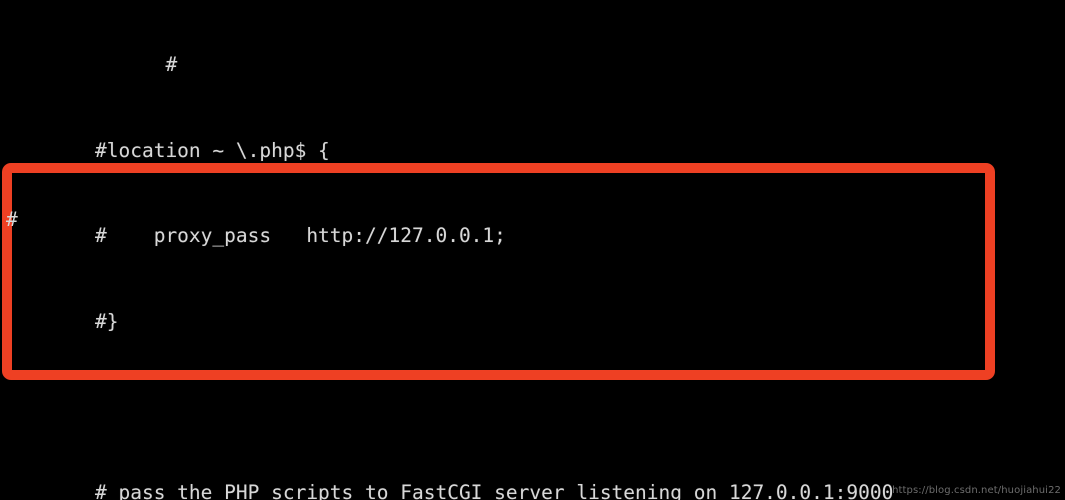 Image resolution: width=1065 pixels, height=500 pixels. Describe the element at coordinates (12, 219) in the screenshot. I see `margin-hash-glyph: #` at that location.